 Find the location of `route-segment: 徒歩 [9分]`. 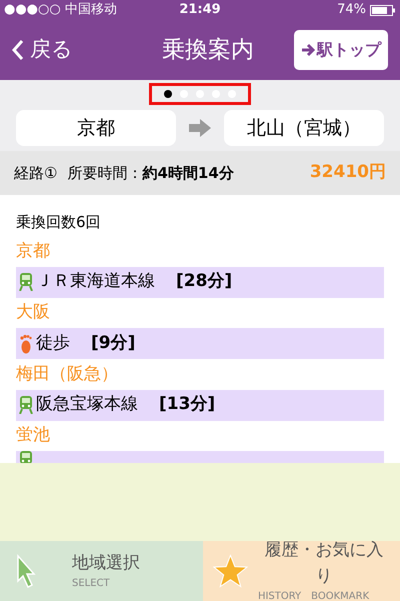

route-segment: 徒歩 [9分] is located at coordinates (200, 344).